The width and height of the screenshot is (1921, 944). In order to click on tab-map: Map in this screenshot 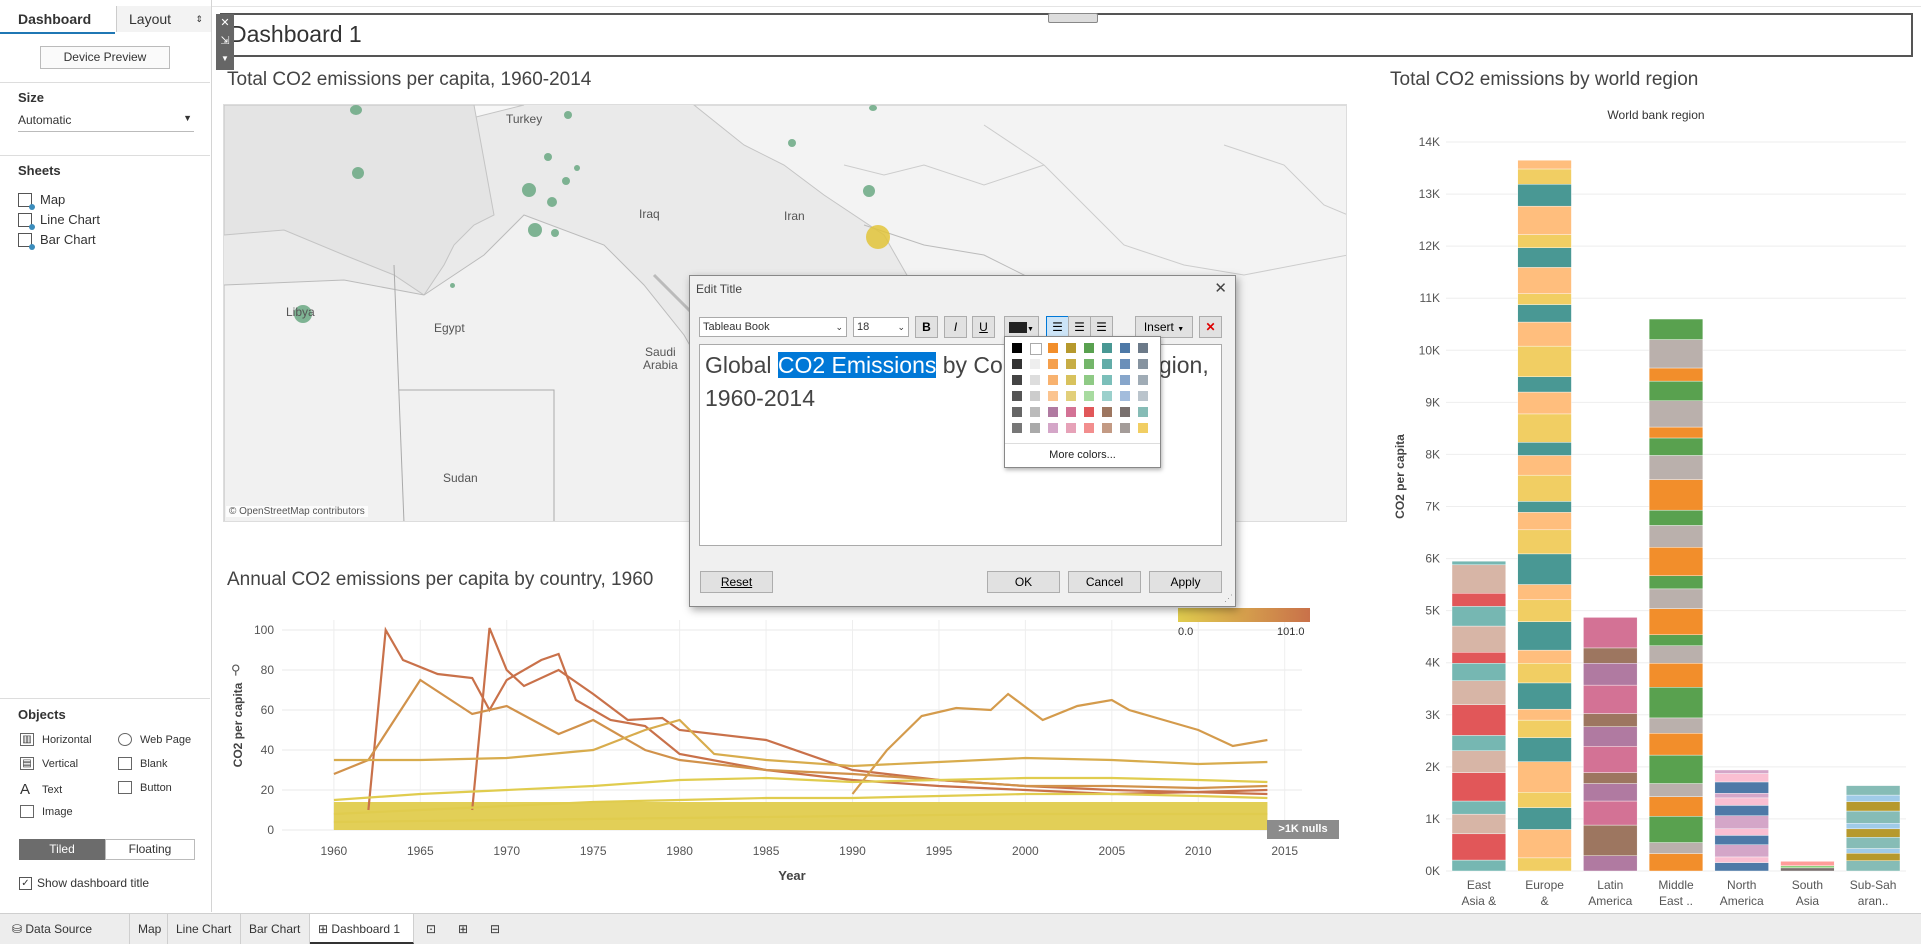, I will do `click(149, 929)`.